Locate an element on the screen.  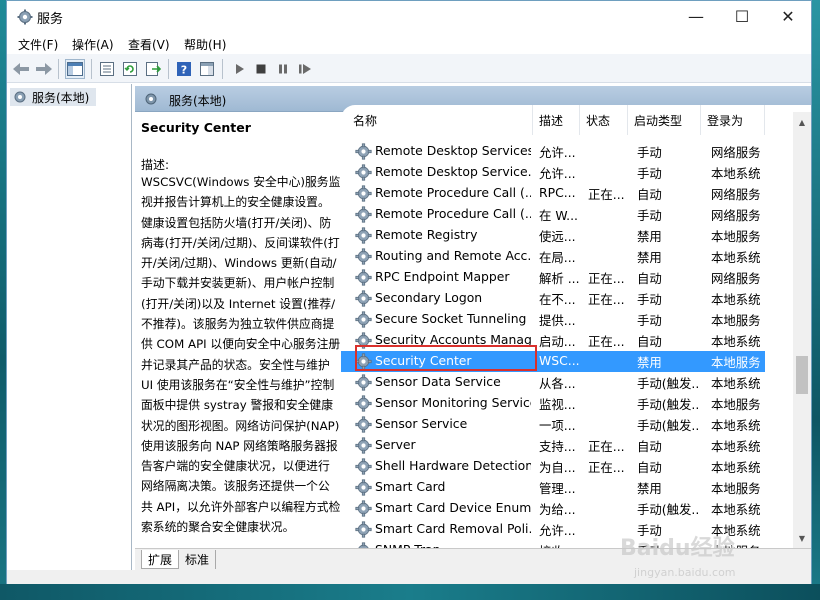
refresh-icon is located at coordinates (130, 69).